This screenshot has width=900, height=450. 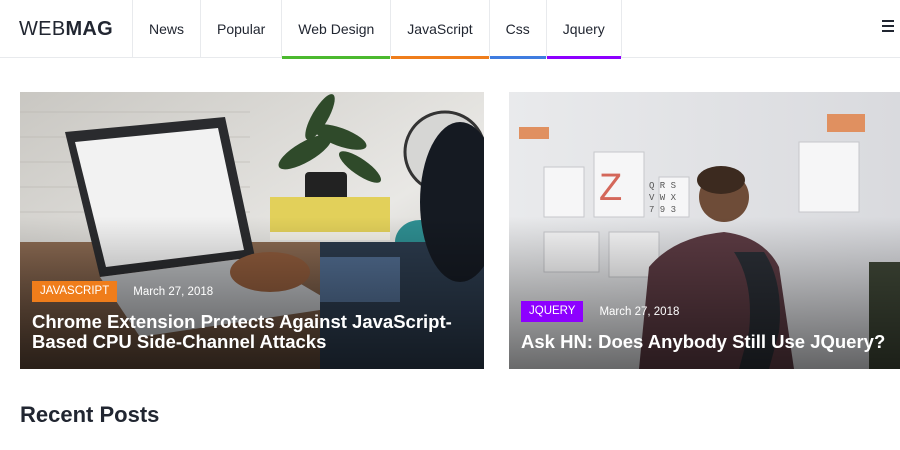 I want to click on nav-item-popular: Popular, so click(x=240, y=29).